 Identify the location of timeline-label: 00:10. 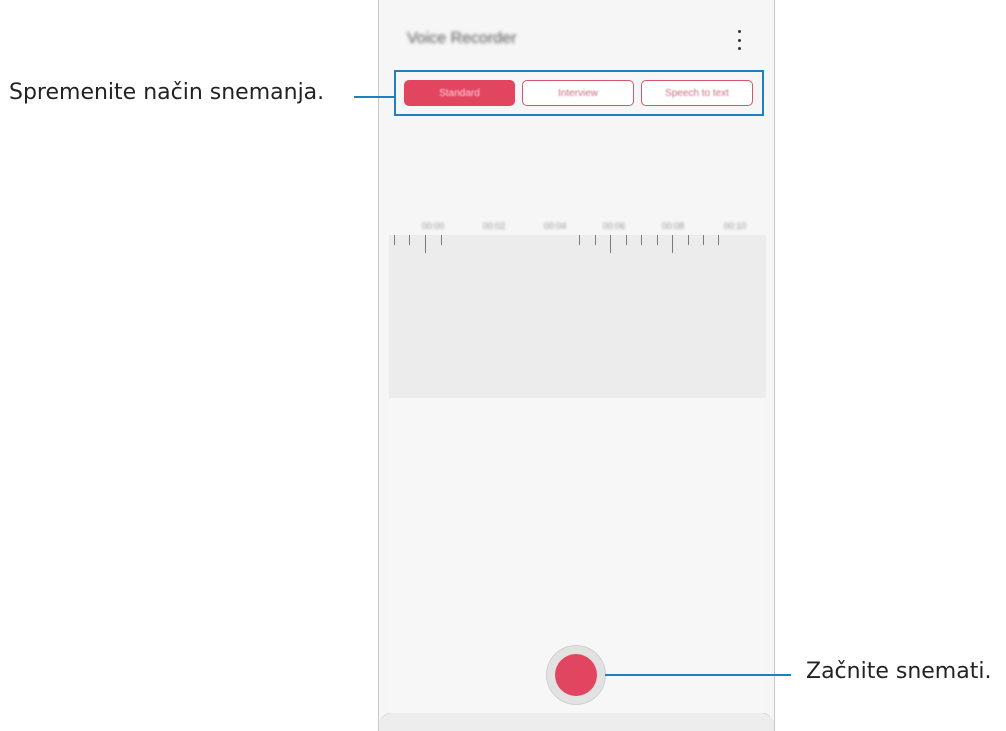
(735, 226).